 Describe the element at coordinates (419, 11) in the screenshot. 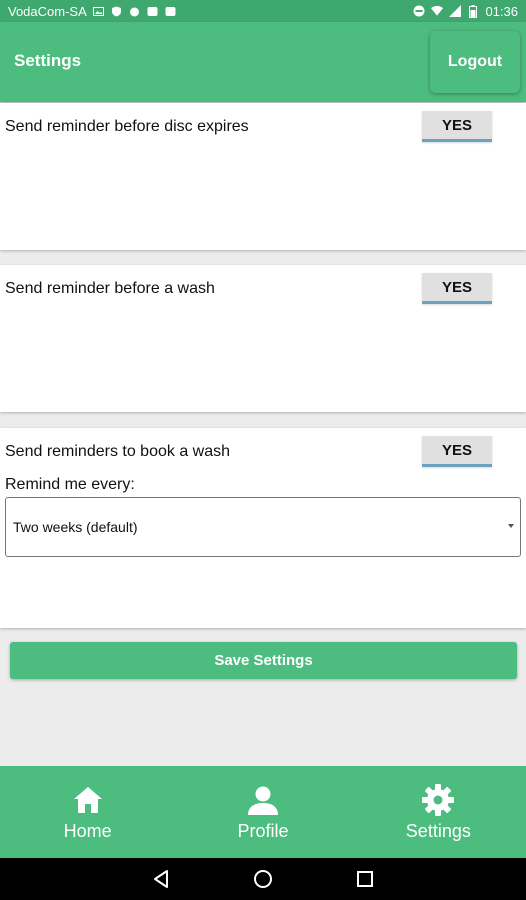

I see `do-not-disturb-icon` at that location.